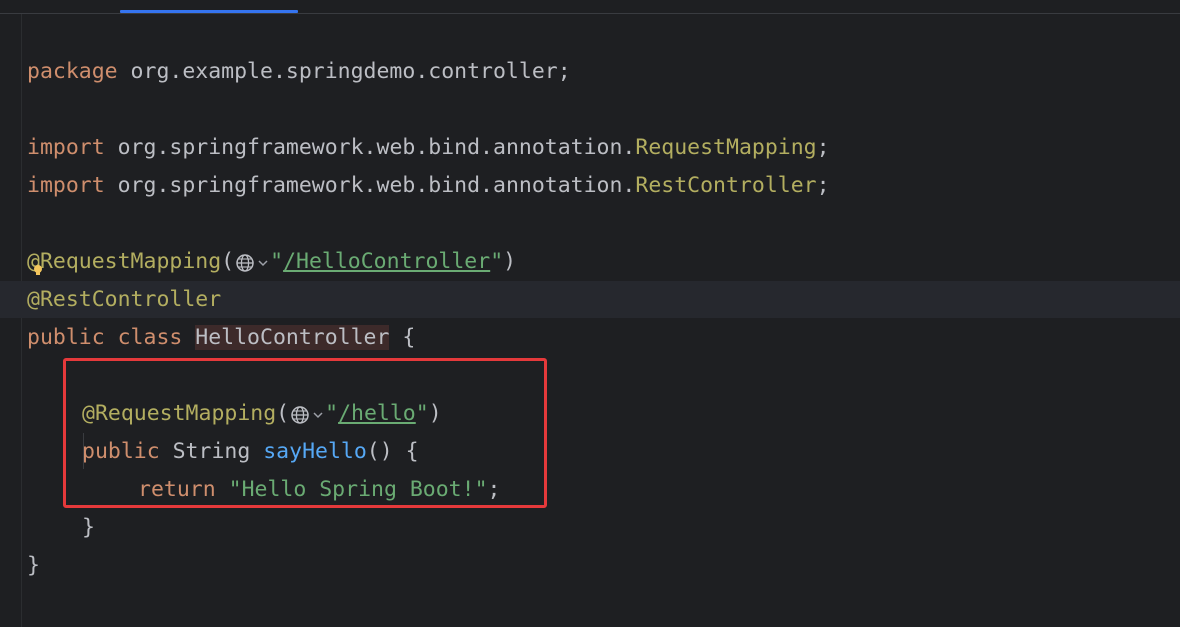 Image resolution: width=1180 pixels, height=627 pixels. What do you see at coordinates (402, 337) in the screenshot?
I see `brace-open: {` at bounding box center [402, 337].